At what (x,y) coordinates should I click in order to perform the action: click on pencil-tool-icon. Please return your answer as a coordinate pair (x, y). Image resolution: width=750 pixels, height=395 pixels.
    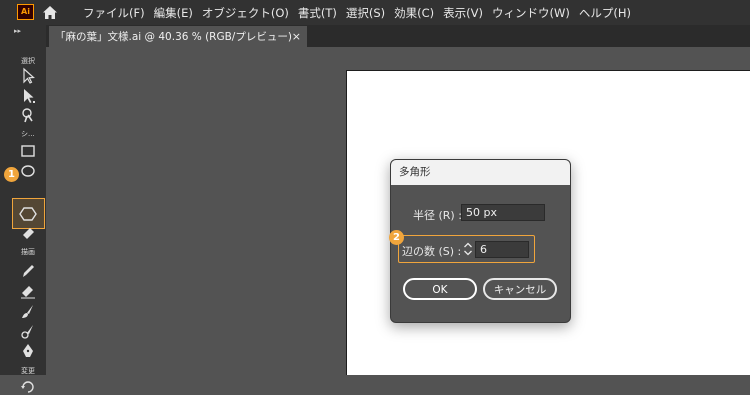
    Looking at the image, I should click on (28, 271).